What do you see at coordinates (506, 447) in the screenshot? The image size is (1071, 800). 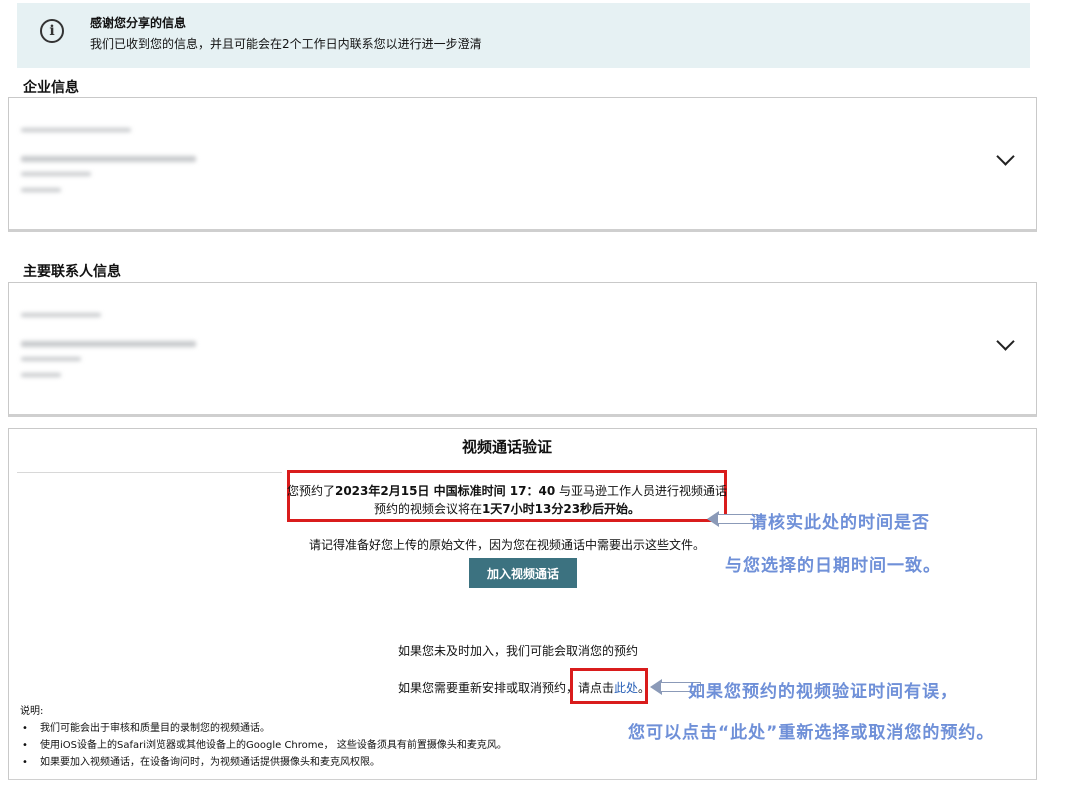 I see `video-verification-title: 视频通话验证` at bounding box center [506, 447].